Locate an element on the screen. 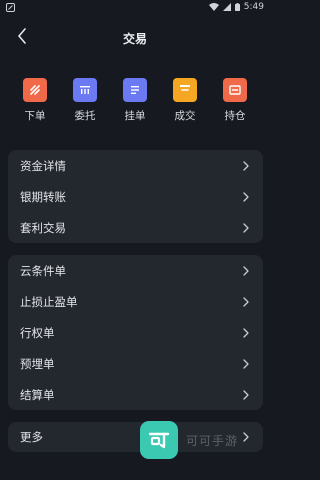  kk-logo-icon is located at coordinates (159, 440).